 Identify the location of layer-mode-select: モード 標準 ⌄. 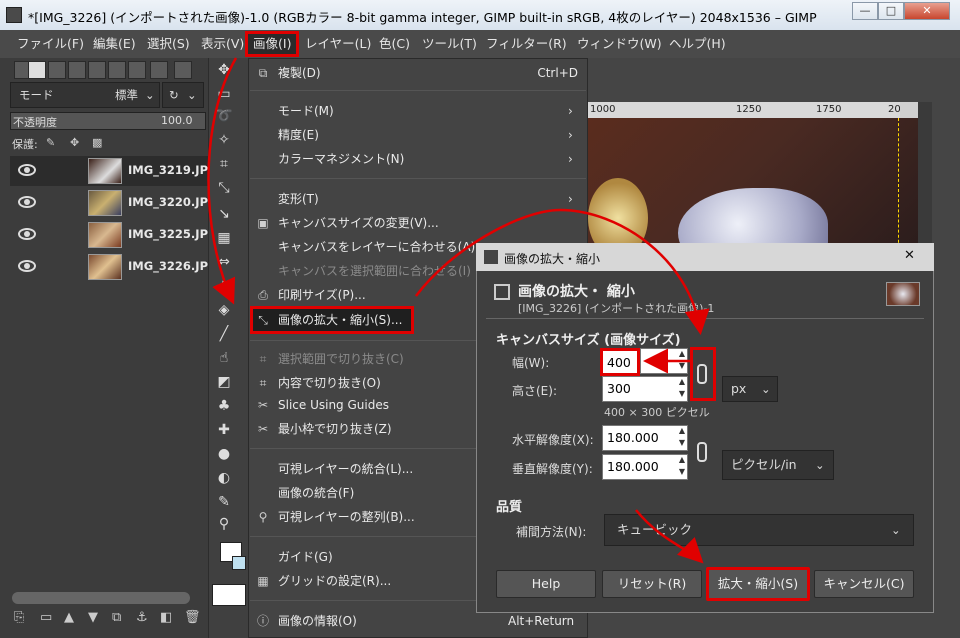
(85, 95).